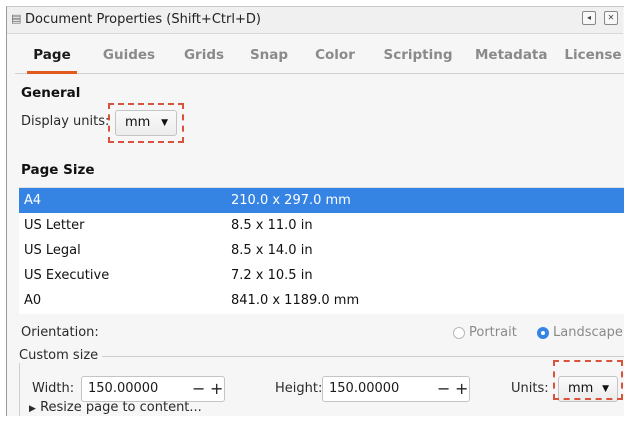  I want to click on page-size-row-a4: A4 210.0 x 297.0 mm, so click(321, 200).